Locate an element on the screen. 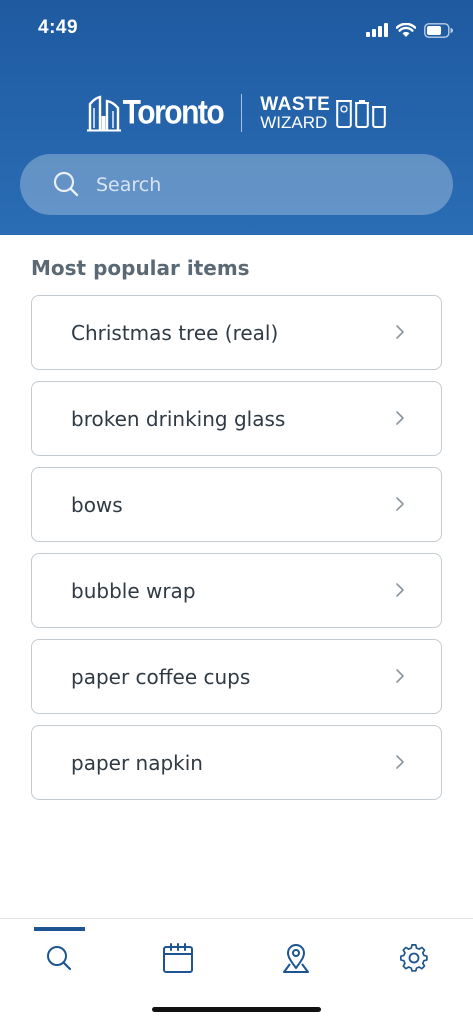 Image resolution: width=473 pixels, height=1024 pixels. list-item: paper coffee cups is located at coordinates (236, 676).